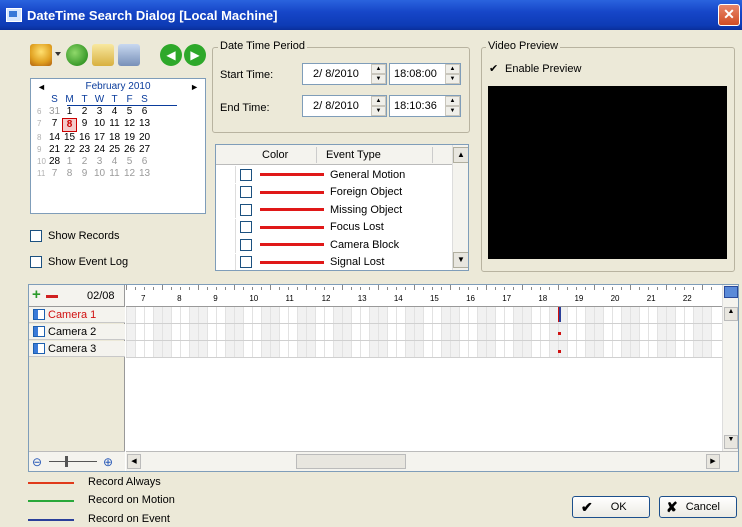  What do you see at coordinates (114, 138) in the screenshot?
I see `calendar-day: 18` at bounding box center [114, 138].